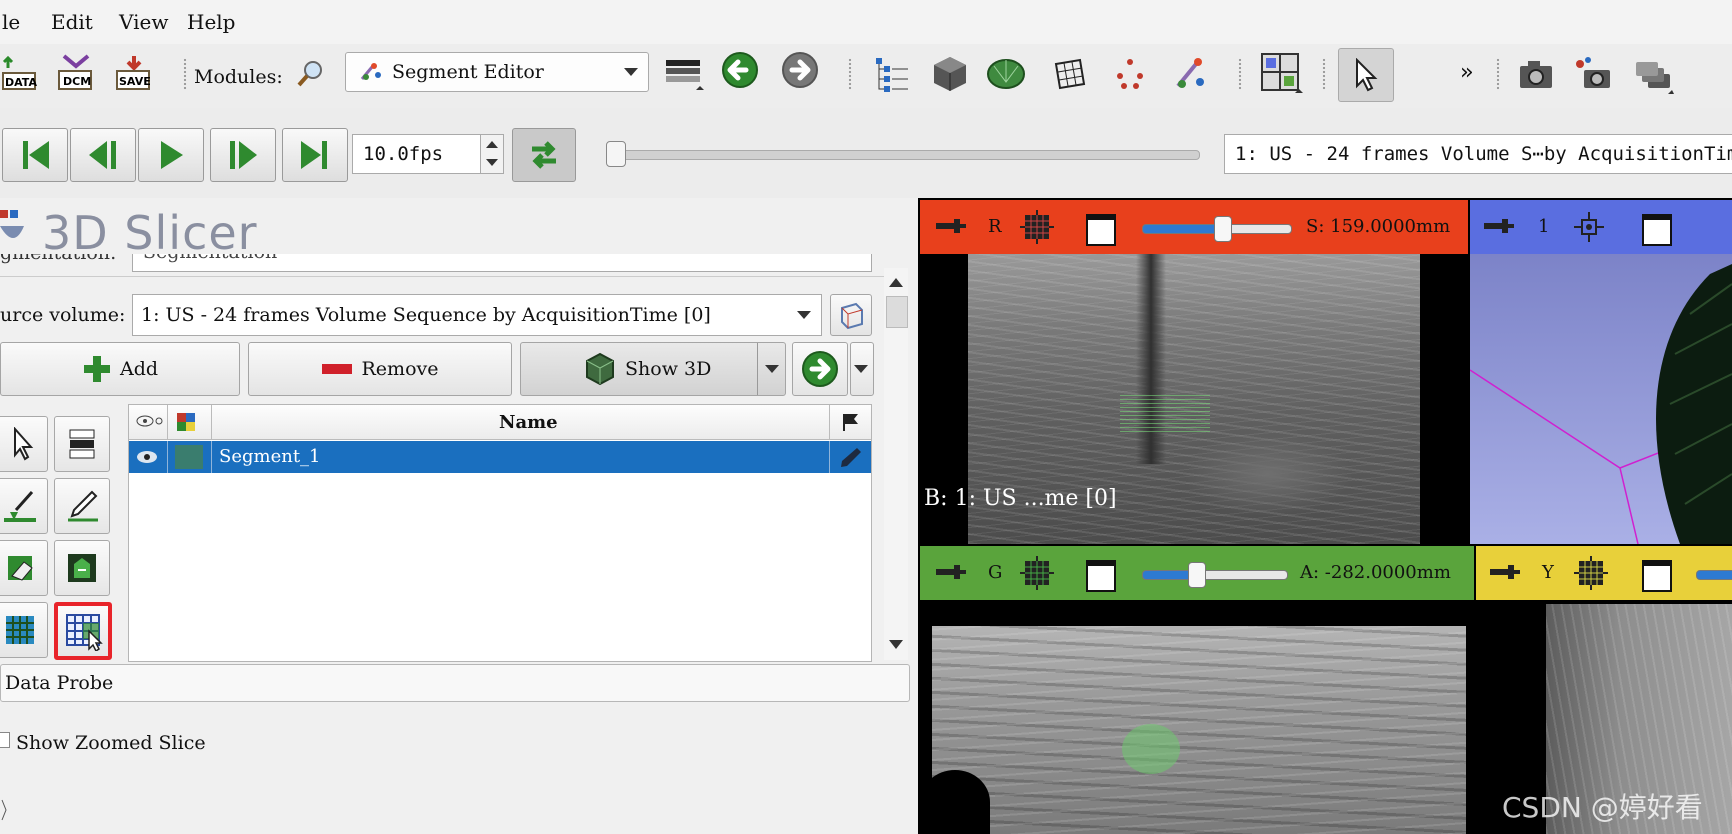 The height and width of the screenshot is (834, 1732). Describe the element at coordinates (455, 683) in the screenshot. I see `data-probe-header: Data Probe` at that location.